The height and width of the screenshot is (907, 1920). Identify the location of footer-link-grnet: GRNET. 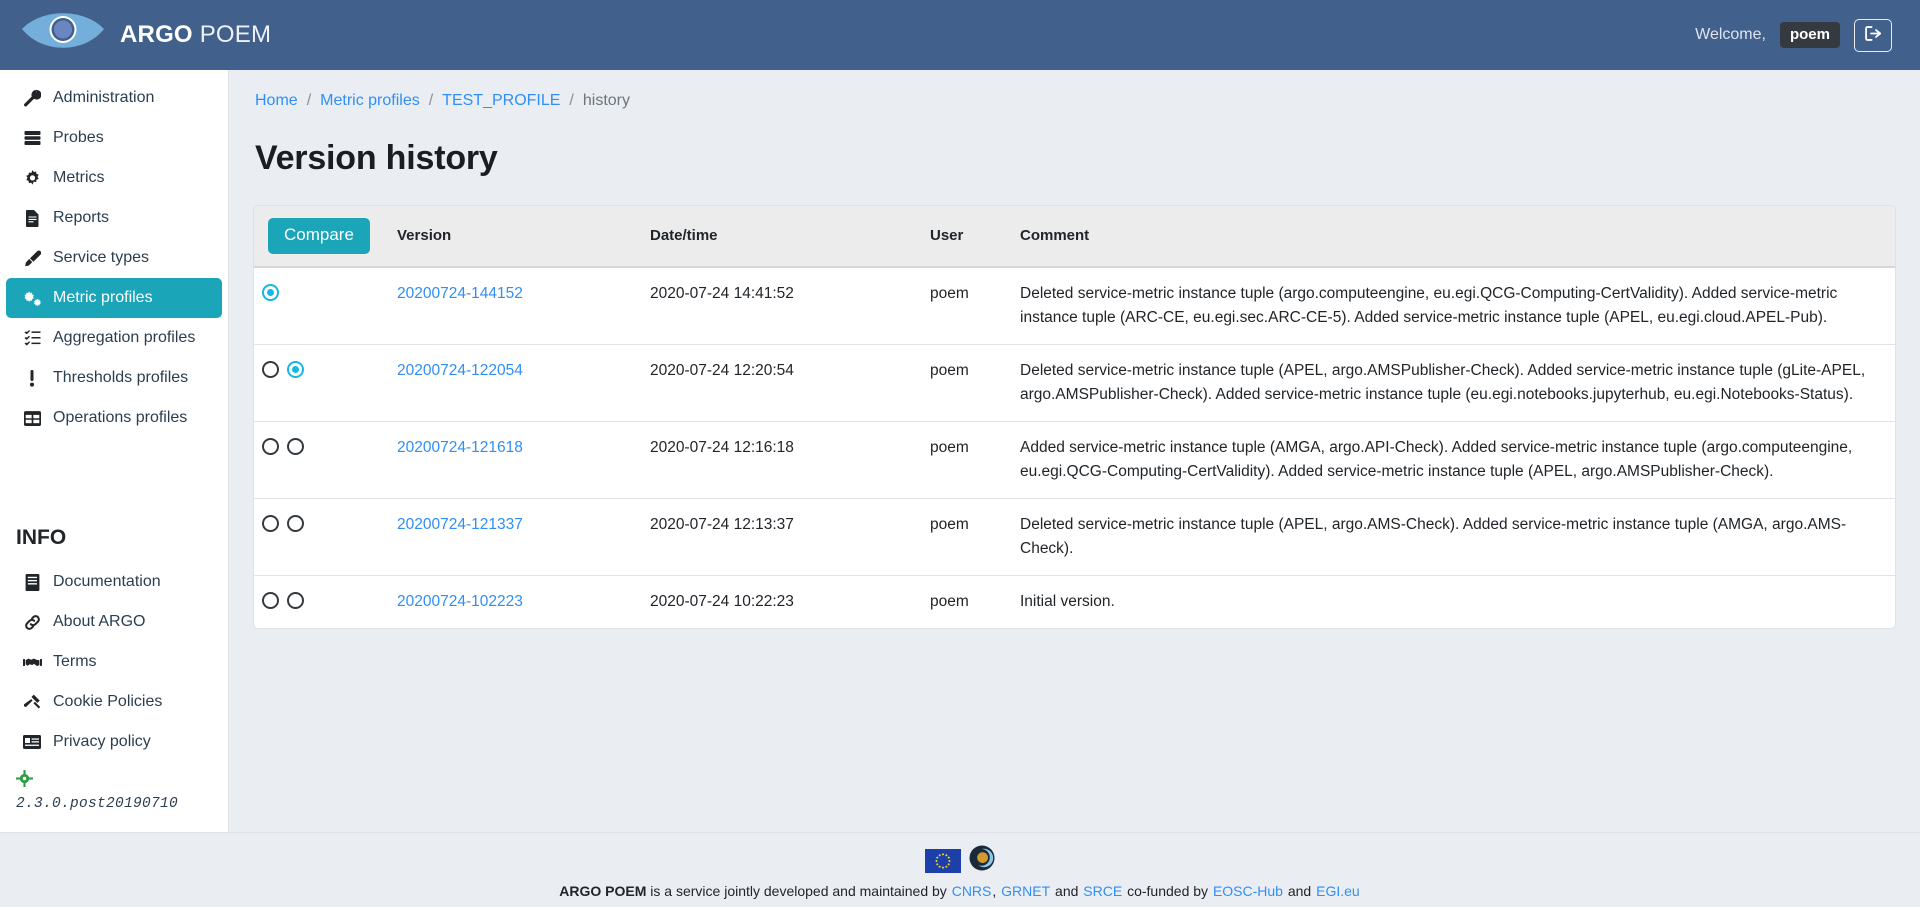
(1025, 891).